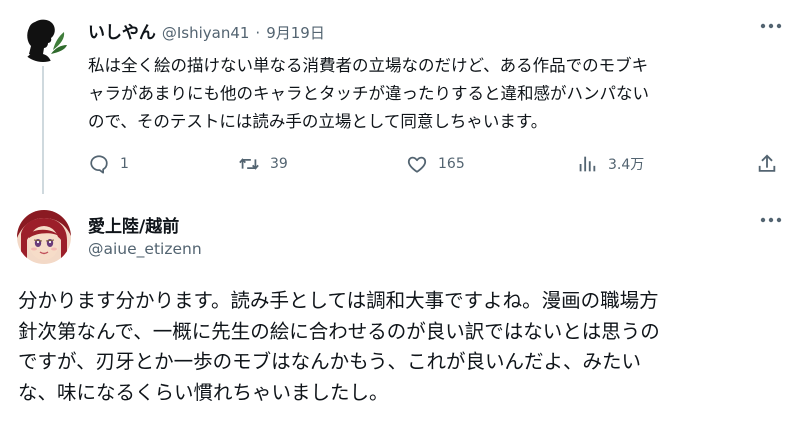 Image resolution: width=800 pixels, height=435 pixels. Describe the element at coordinates (451, 164) in the screenshot. I see `like-count: 165` at that location.